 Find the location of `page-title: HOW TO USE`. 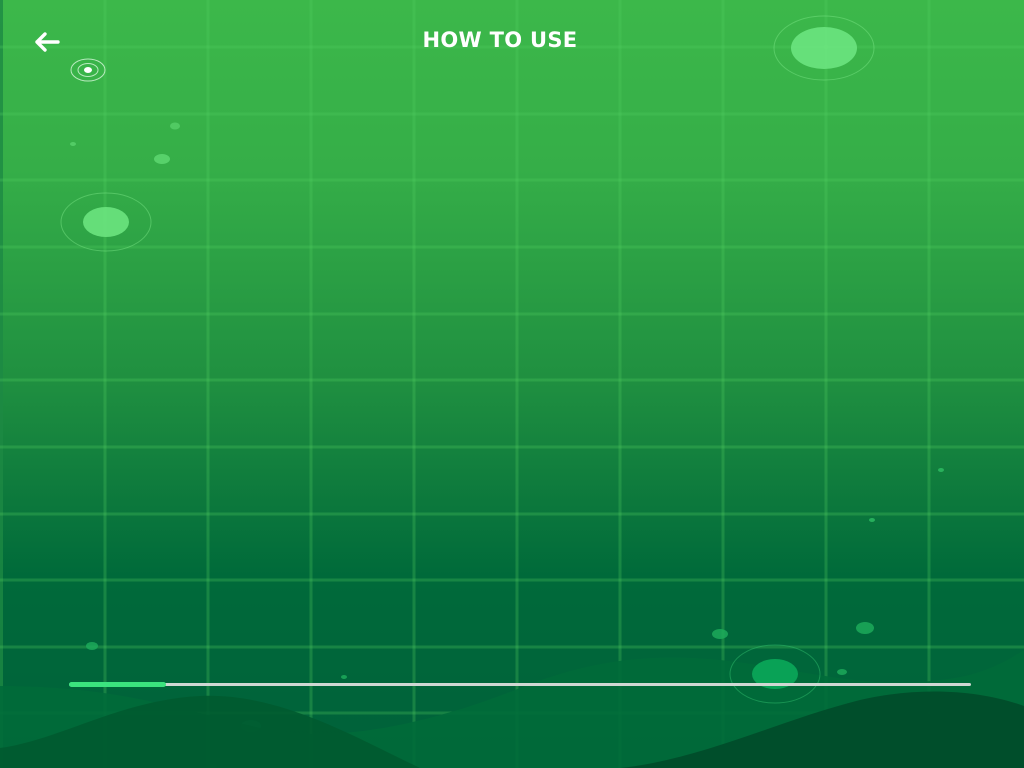

page-title: HOW TO USE is located at coordinates (500, 40).